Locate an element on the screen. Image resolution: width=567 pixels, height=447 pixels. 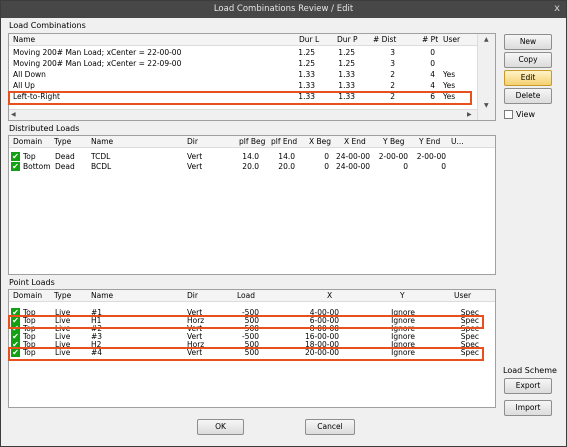
dl-col-x-beg: X Beg is located at coordinates (320, 141).